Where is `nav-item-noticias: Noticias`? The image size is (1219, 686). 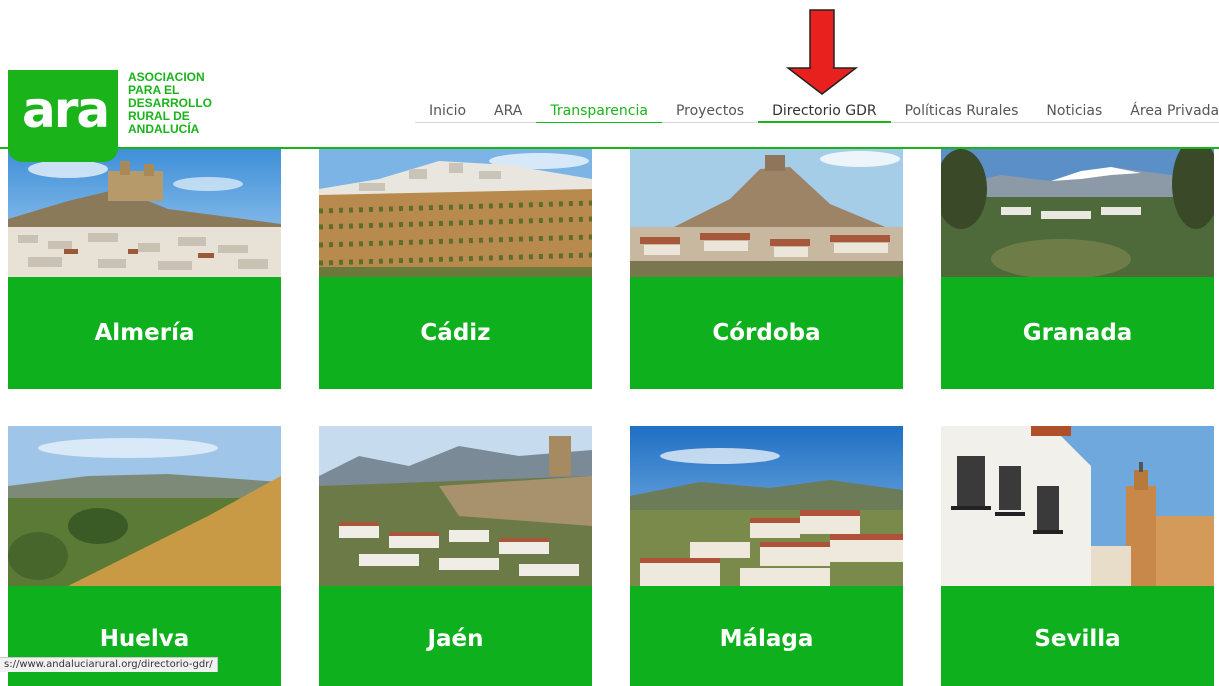 nav-item-noticias: Noticias is located at coordinates (1074, 112).